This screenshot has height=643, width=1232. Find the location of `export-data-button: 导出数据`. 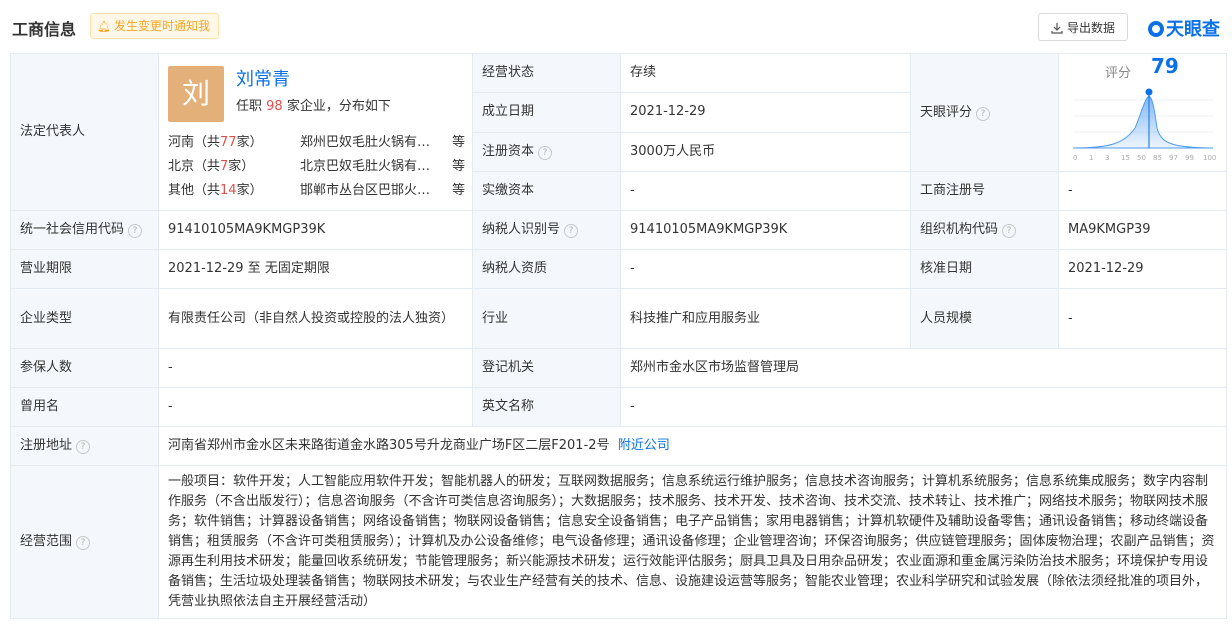

export-data-button: 导出数据 is located at coordinates (1083, 27).